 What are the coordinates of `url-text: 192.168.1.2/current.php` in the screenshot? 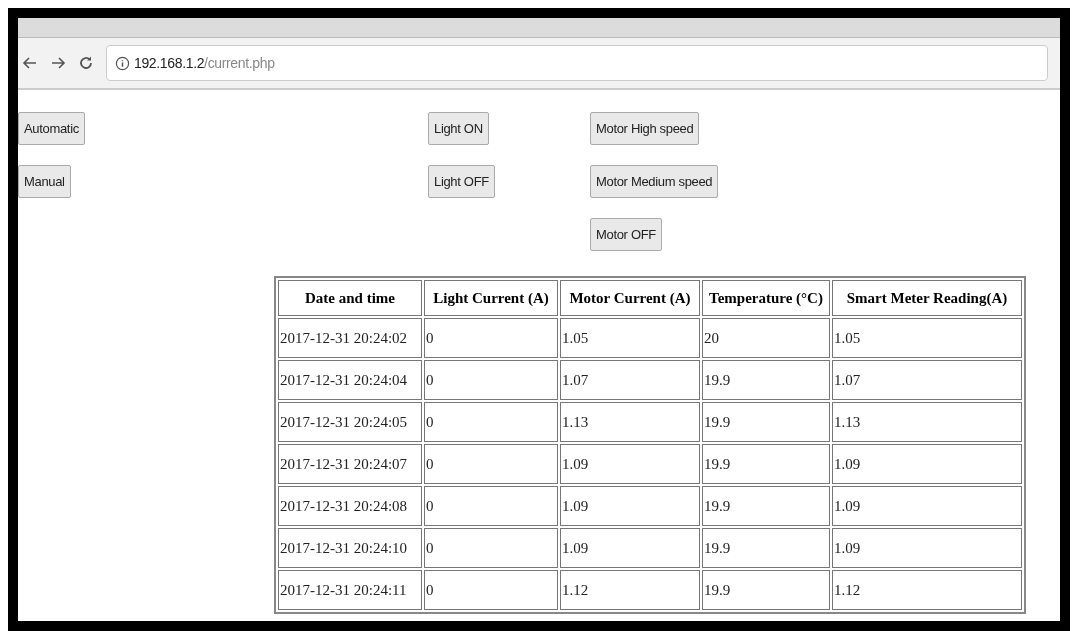 It's located at (204, 63).